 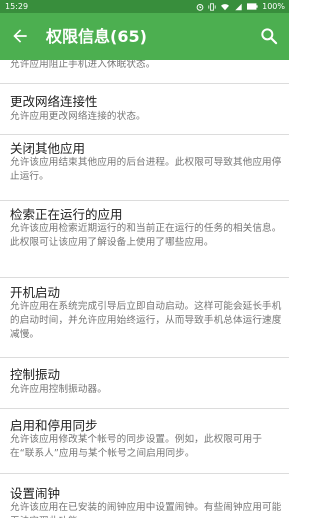 I want to click on permission-title: 启用和停用同步, so click(x=54, y=425).